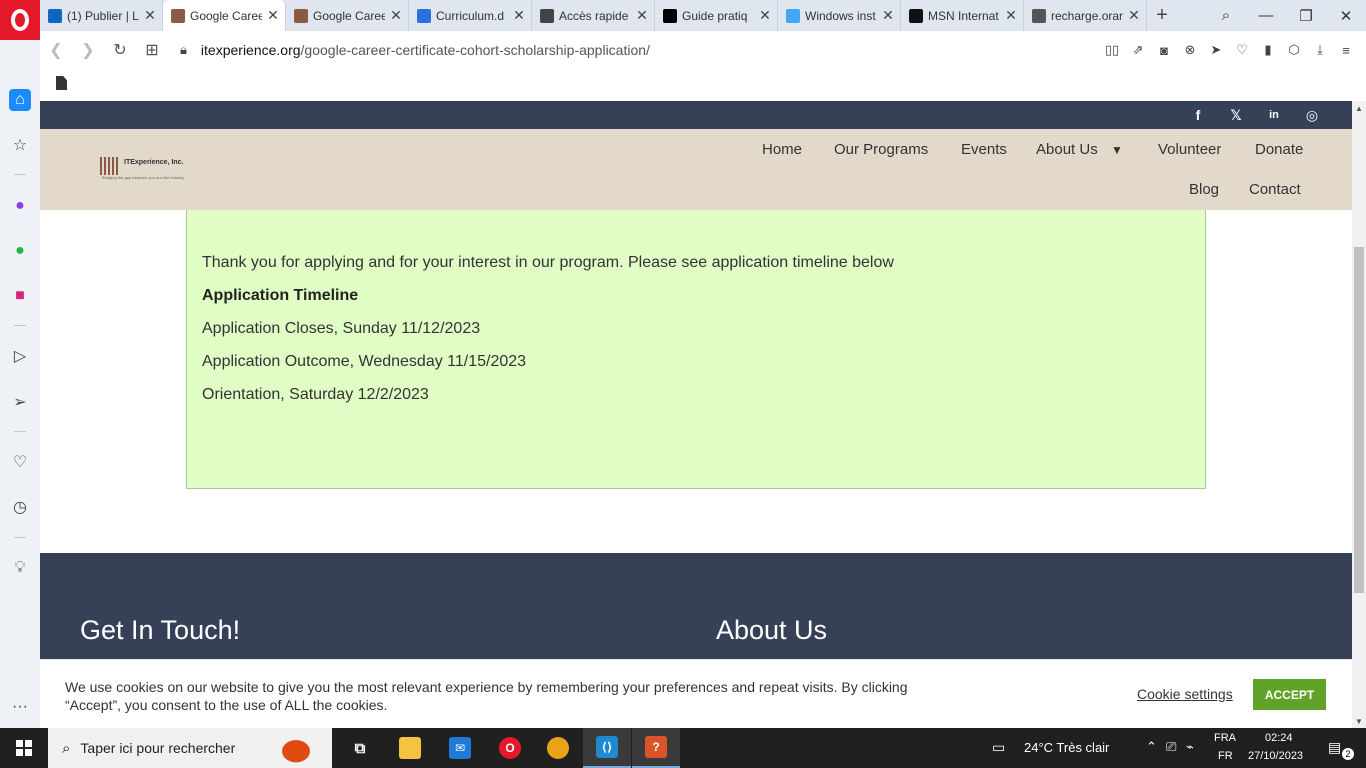 The width and height of the screenshot is (1366, 768). Describe the element at coordinates (1198, 115) in the screenshot. I see `facebook-icon: f` at that location.